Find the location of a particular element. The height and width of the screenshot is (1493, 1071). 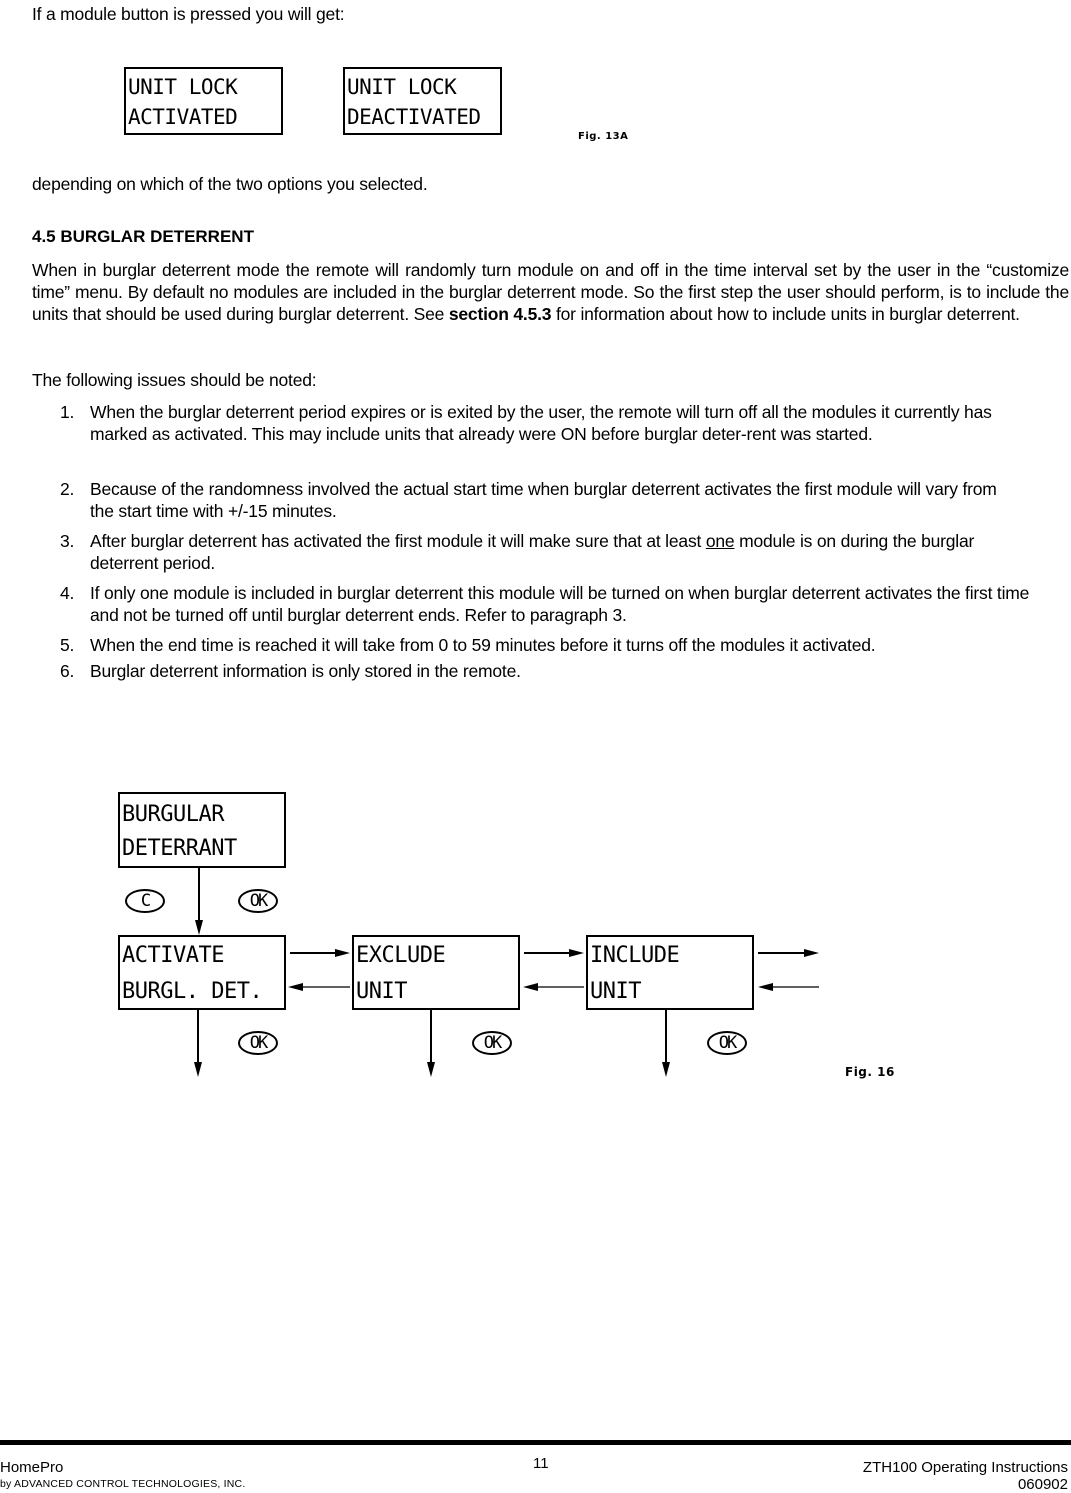

c-button-icon: C is located at coordinates (145, 901).